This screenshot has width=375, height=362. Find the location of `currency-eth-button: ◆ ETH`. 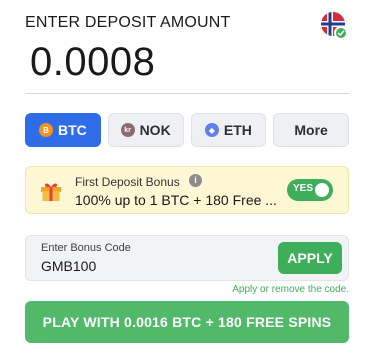

currency-eth-button: ◆ ETH is located at coordinates (228, 130).